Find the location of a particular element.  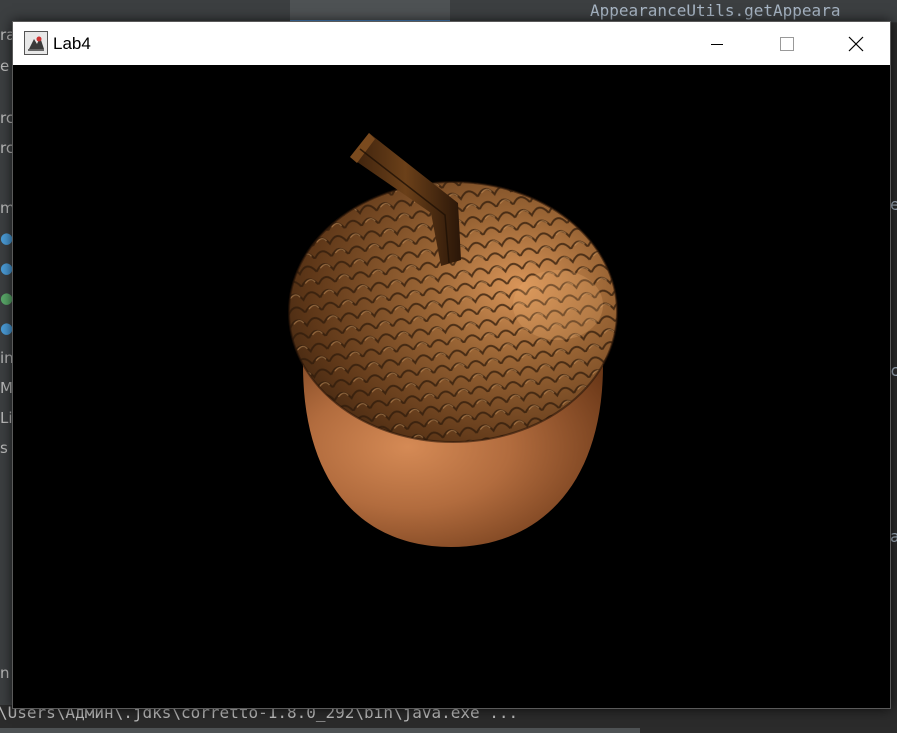

minimize-icon is located at coordinates (717, 44).